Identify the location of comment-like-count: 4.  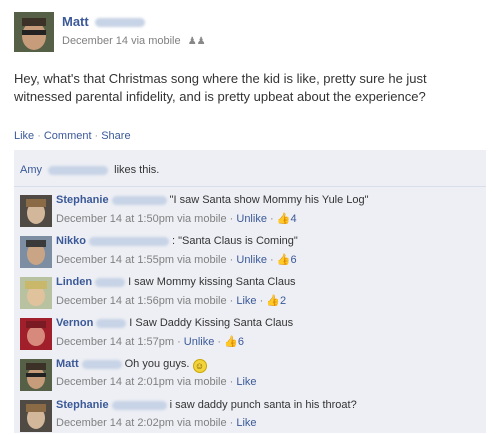
(293, 219).